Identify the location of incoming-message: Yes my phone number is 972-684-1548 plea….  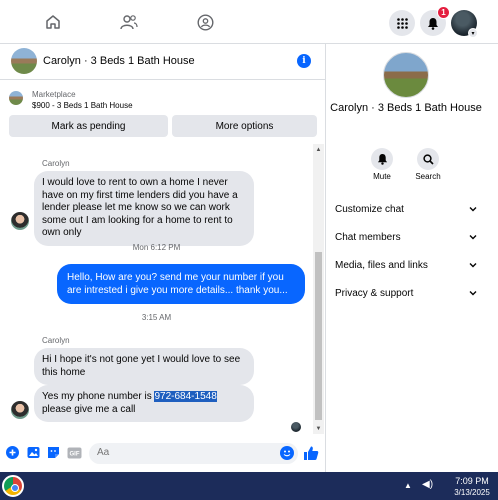
(144, 403).